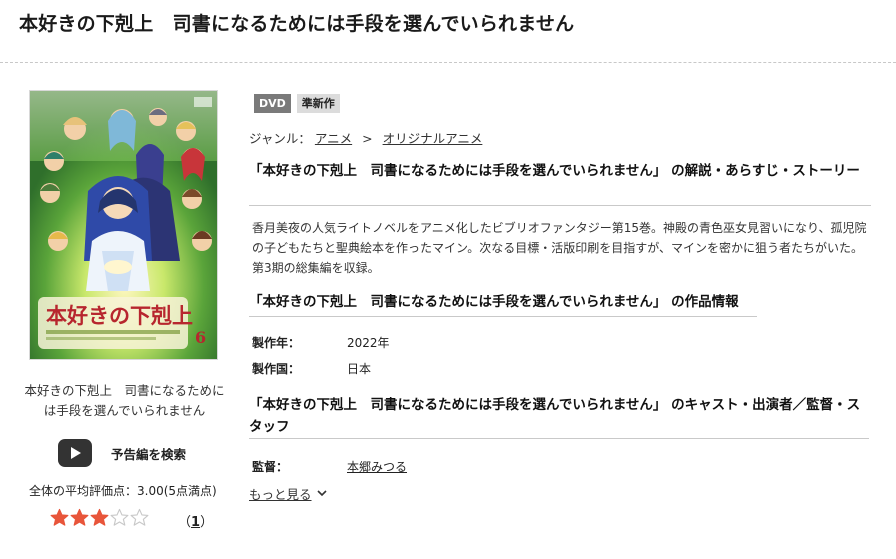 The height and width of the screenshot is (559, 896). I want to click on play-icon, so click(75, 453).